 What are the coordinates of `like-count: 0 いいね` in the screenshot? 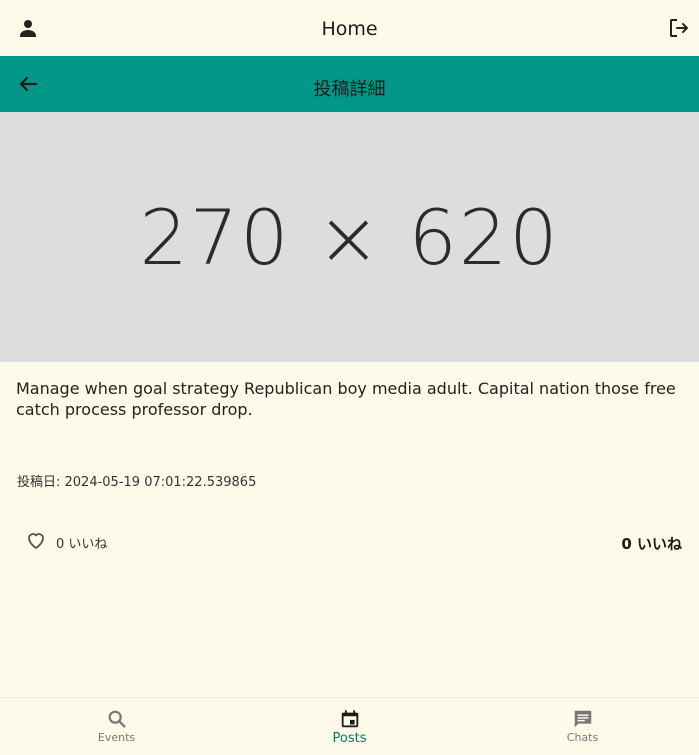 It's located at (651, 544).